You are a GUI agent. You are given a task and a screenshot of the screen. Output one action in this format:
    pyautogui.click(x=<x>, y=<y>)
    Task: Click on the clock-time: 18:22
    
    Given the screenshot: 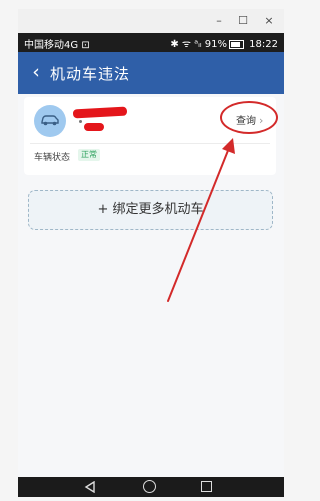 What is the action you would take?
    pyautogui.click(x=263, y=44)
    